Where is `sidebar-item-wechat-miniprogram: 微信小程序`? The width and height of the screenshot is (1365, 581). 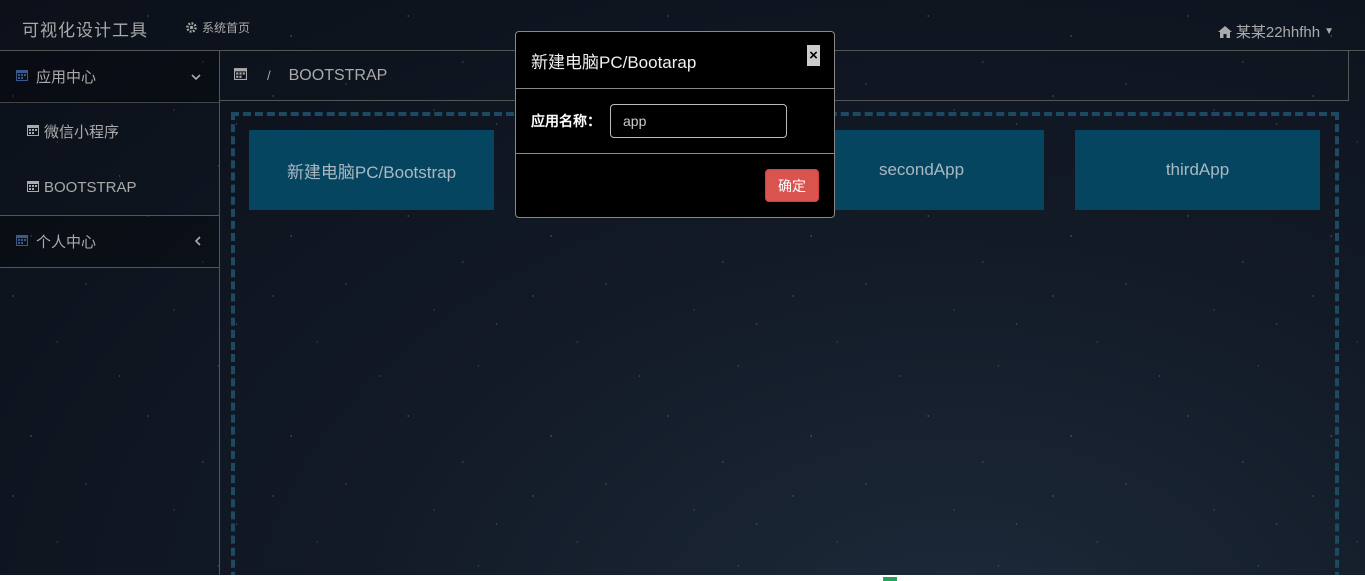 sidebar-item-wechat-miniprogram: 微信小程序 is located at coordinates (109, 131).